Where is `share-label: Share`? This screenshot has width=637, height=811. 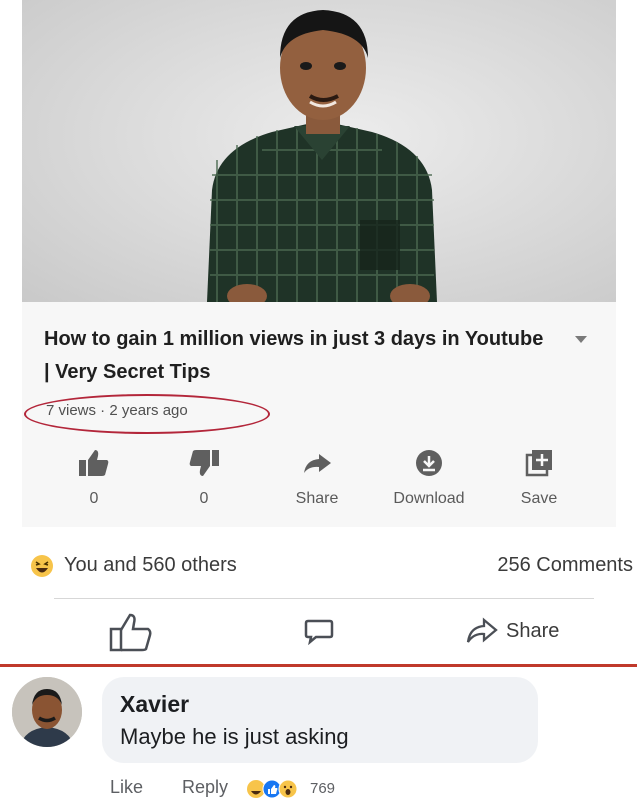 share-label: Share is located at coordinates (317, 498).